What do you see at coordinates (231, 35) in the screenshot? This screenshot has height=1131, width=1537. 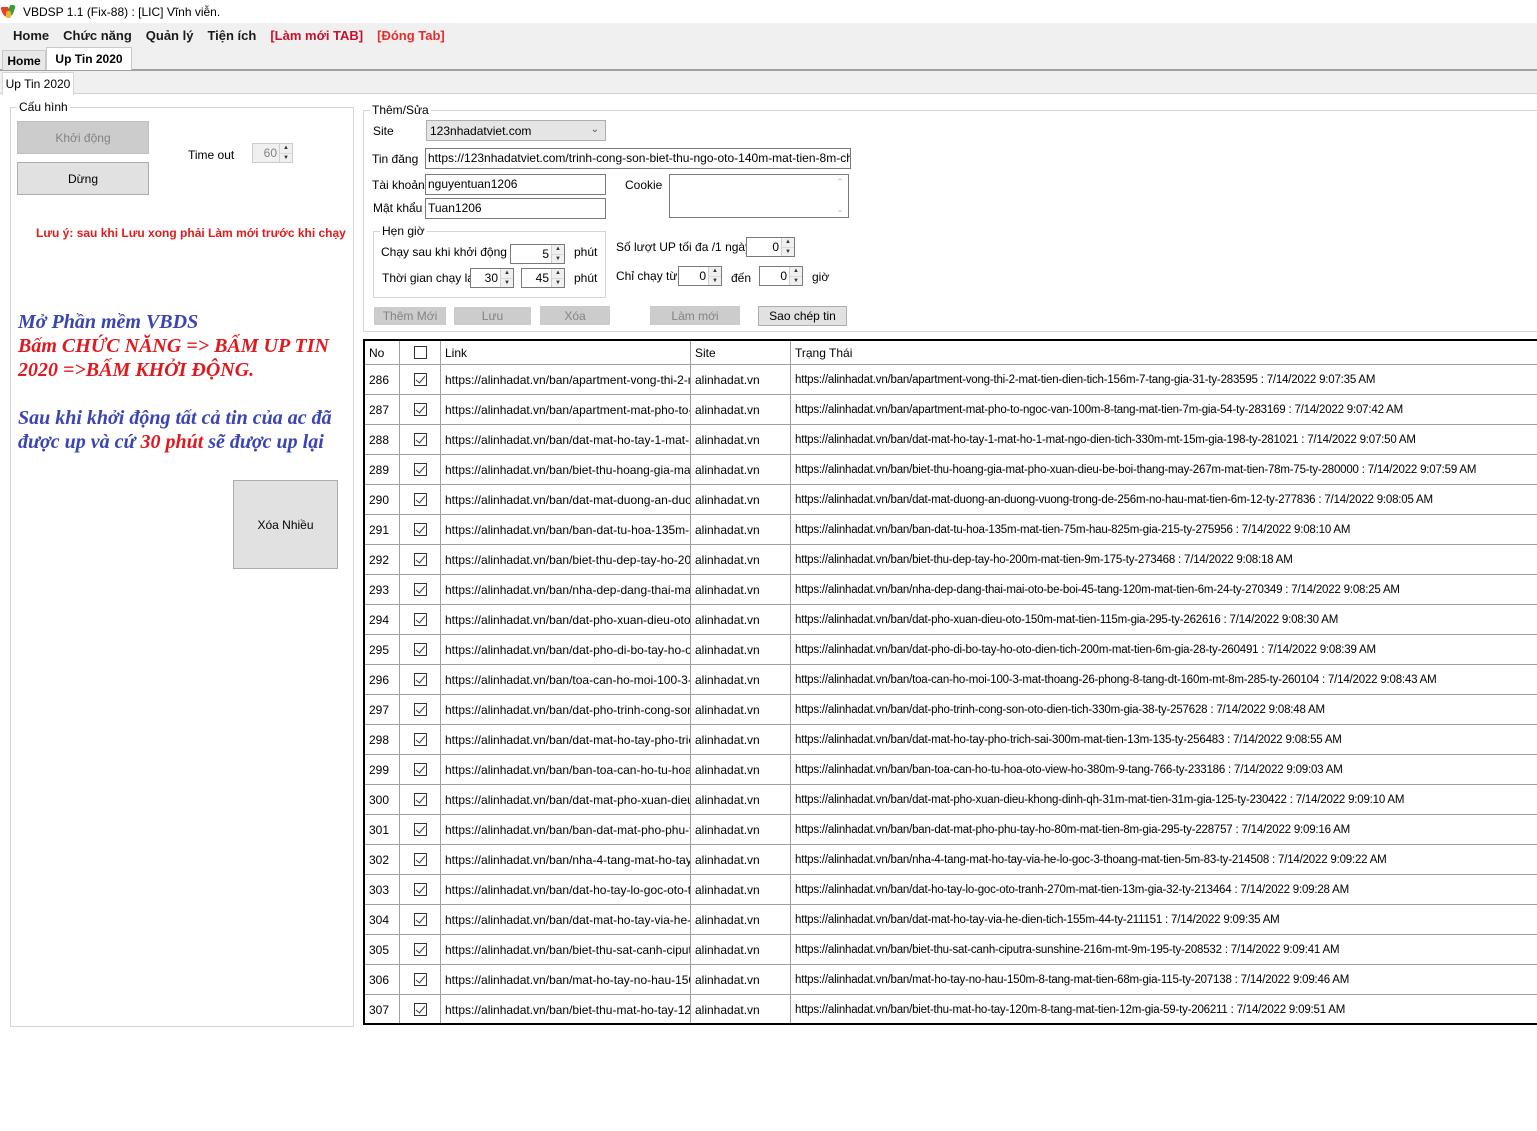 I see `menu-tien-ich: Tiện ích` at bounding box center [231, 35].